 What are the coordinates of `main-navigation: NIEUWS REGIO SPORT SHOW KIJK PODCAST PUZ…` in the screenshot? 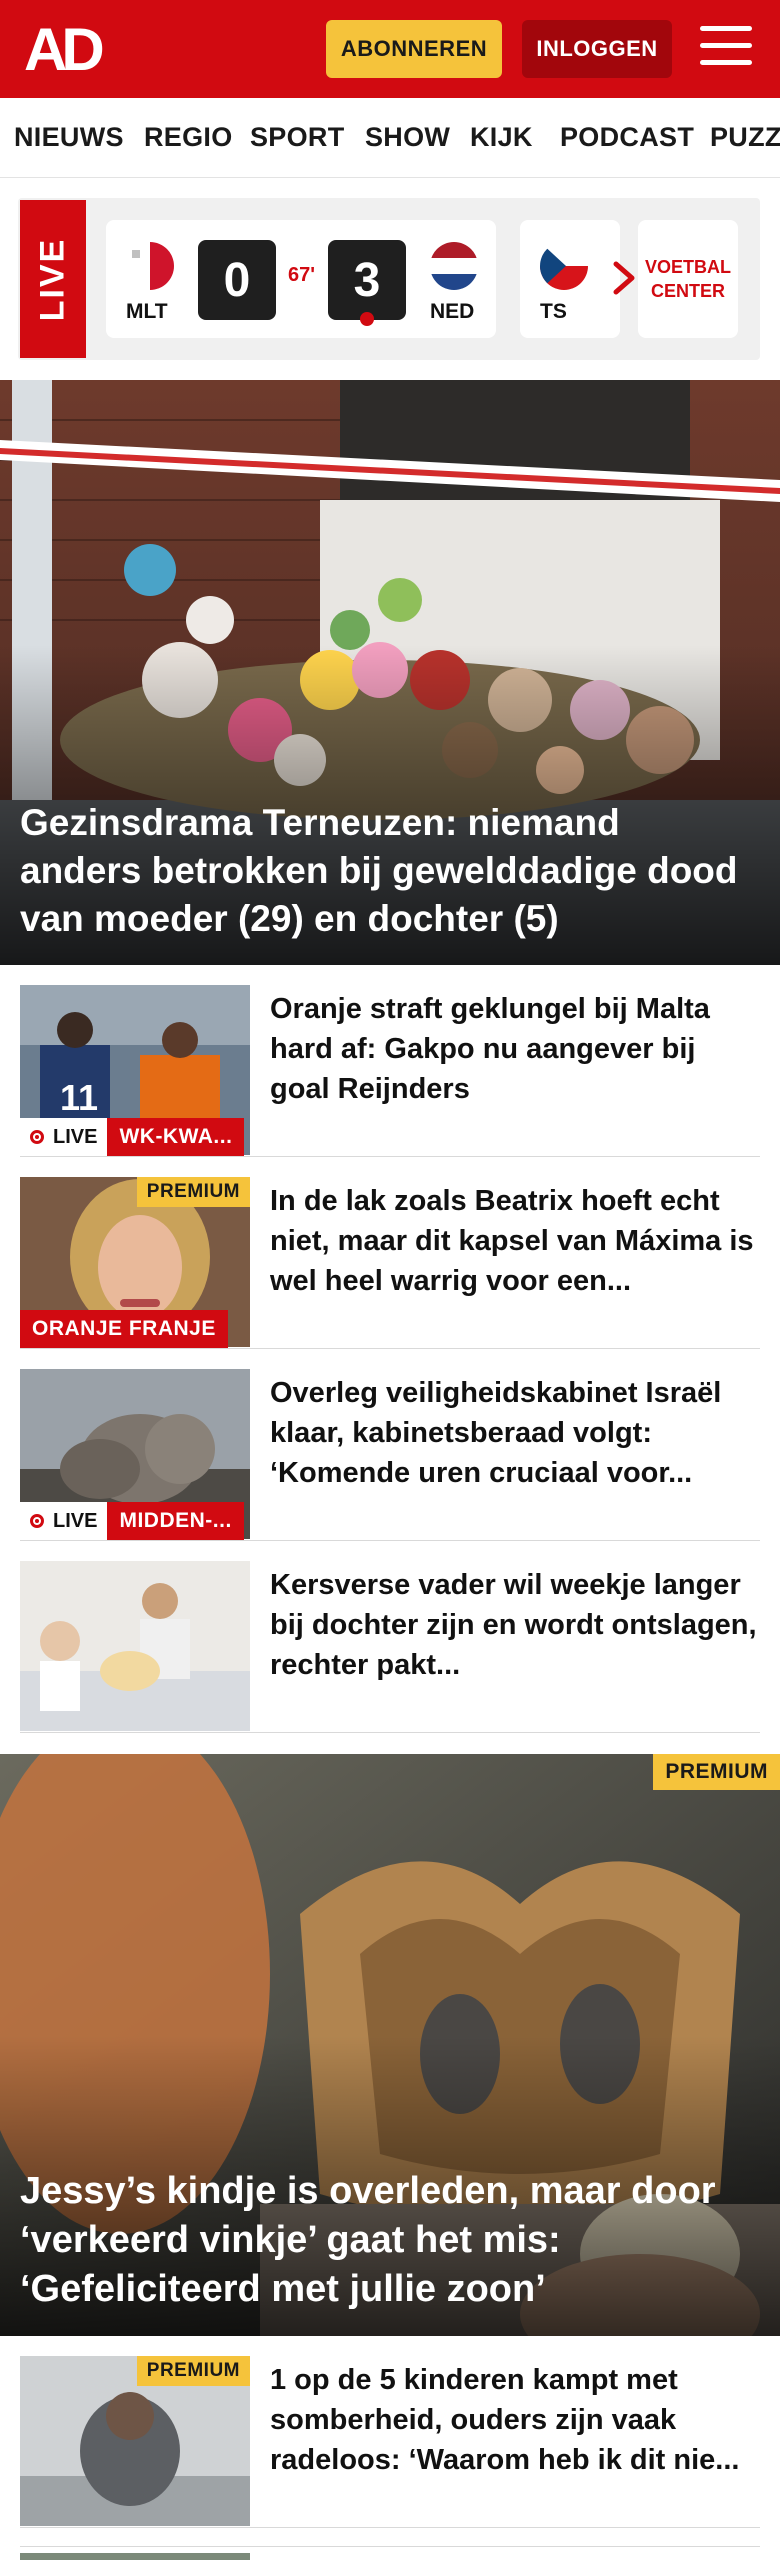 It's located at (390, 138).